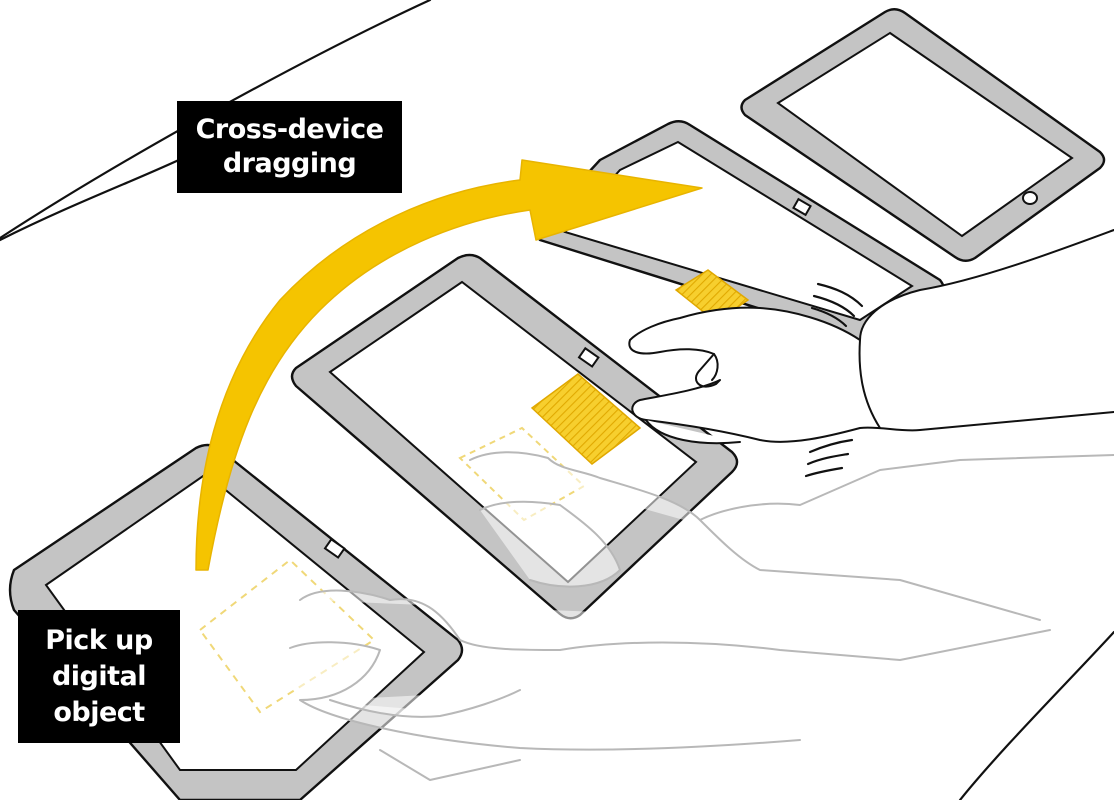 The image size is (1114, 800). I want to click on pick-up-digital-object-label: Pick up digital object, so click(99, 676).